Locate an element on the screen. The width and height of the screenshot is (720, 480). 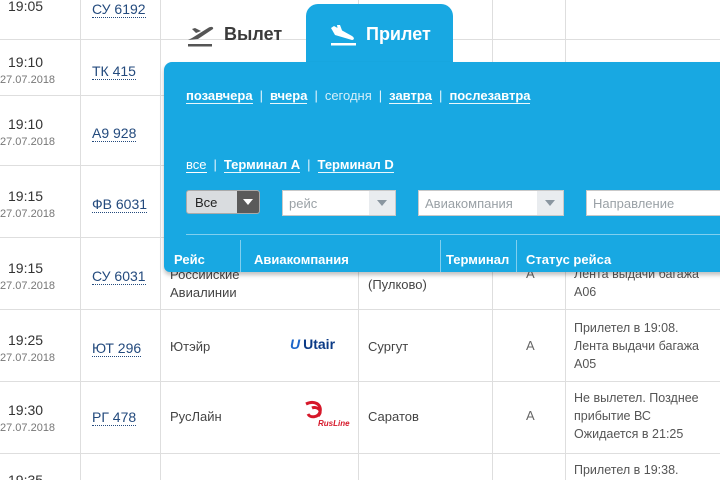
flight-status: Прилетел в 19:38. is located at coordinates (626, 470).